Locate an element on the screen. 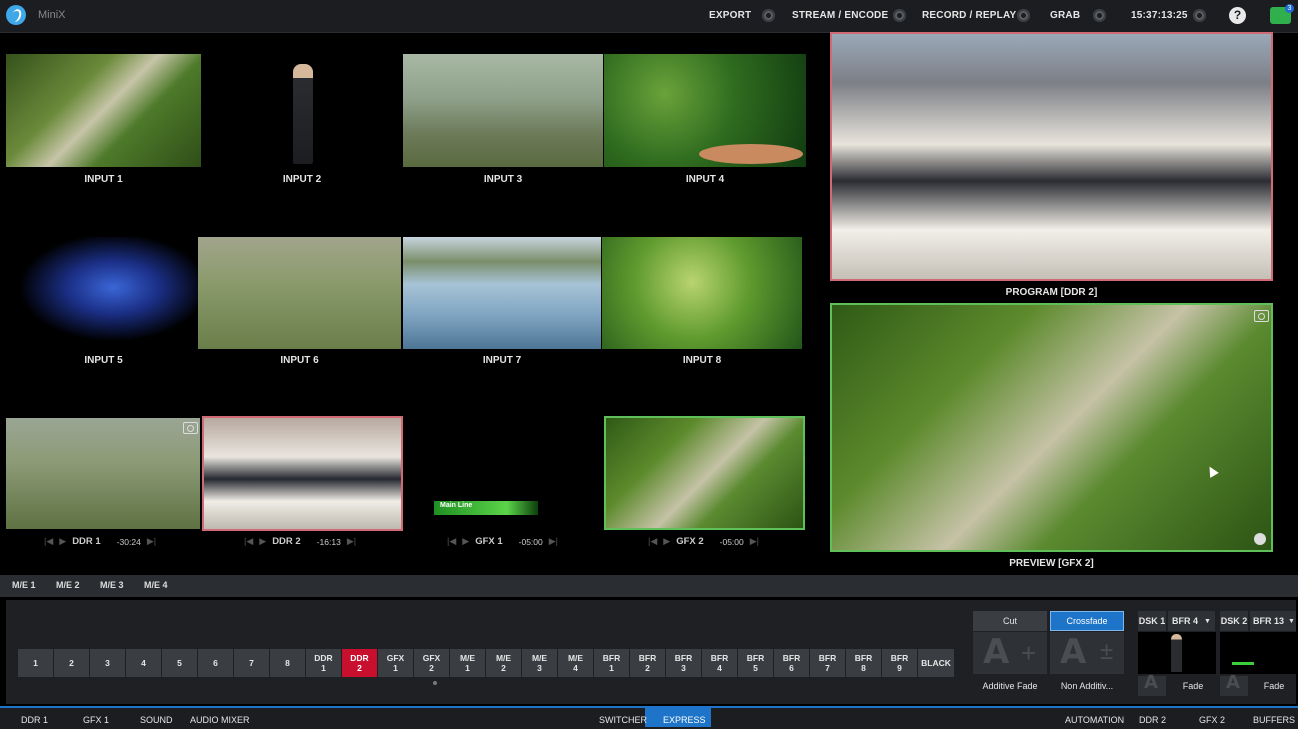  switcher-button-bfr-5: BFR 5 is located at coordinates (755, 663).